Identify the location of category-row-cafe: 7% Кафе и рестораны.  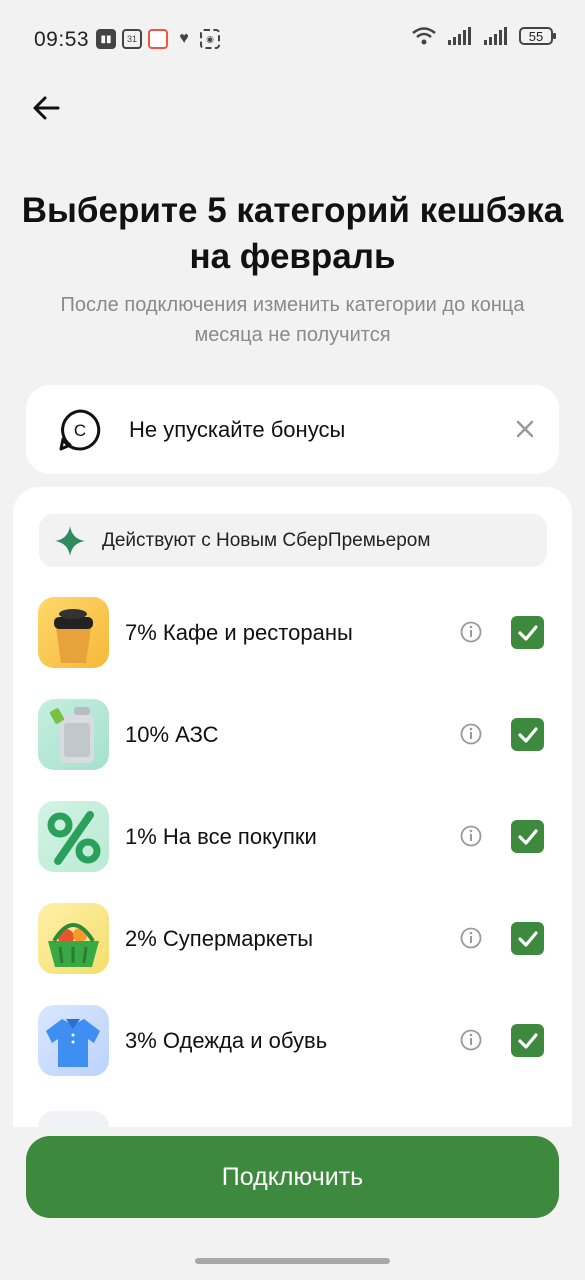
(292, 632).